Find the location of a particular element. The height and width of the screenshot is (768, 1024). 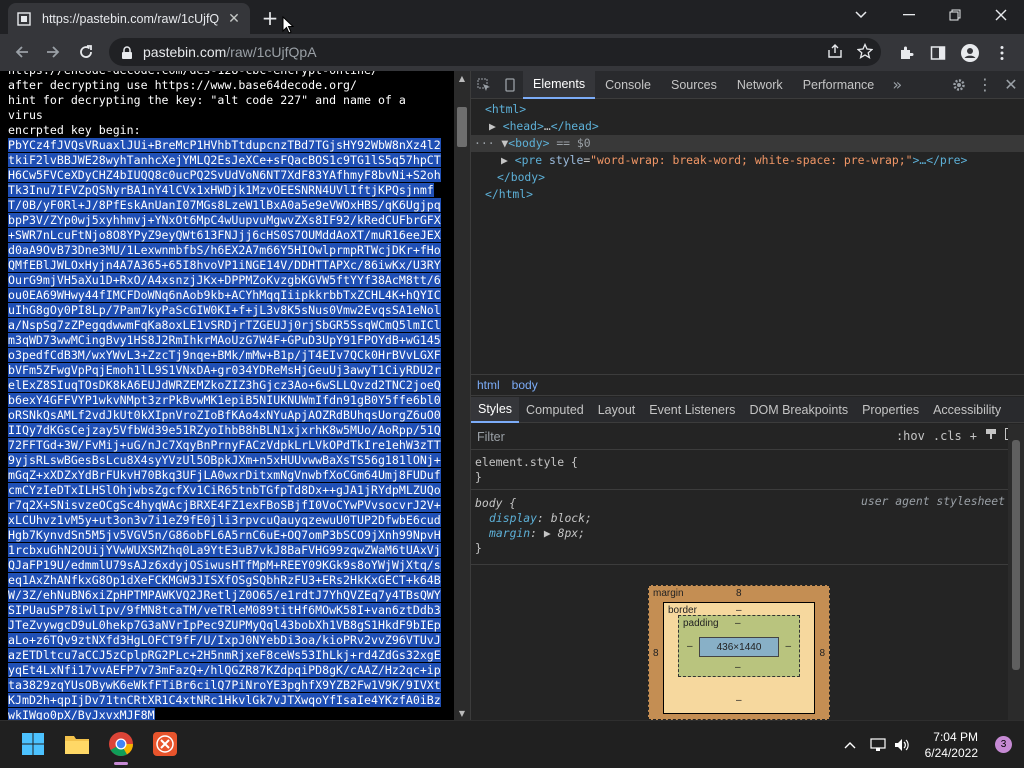

tray-chevron-up-icon is located at coordinates (850, 745).